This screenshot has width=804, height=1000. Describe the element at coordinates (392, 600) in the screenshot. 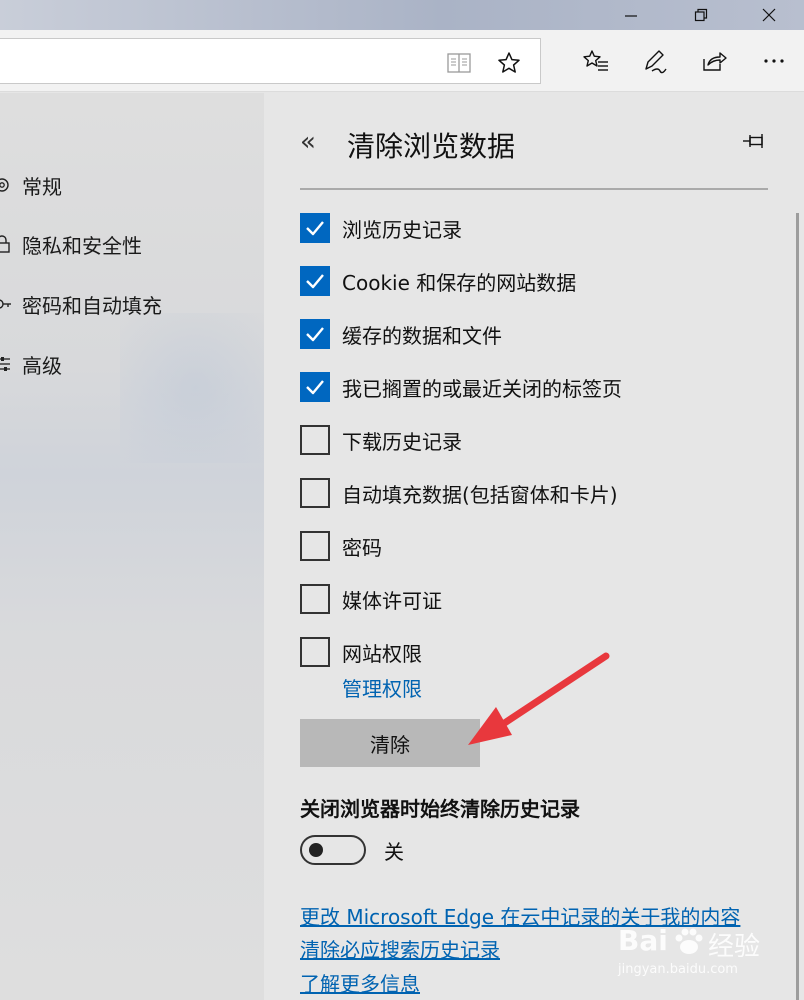

I see `checkbox-label: 媒体许可证` at that location.